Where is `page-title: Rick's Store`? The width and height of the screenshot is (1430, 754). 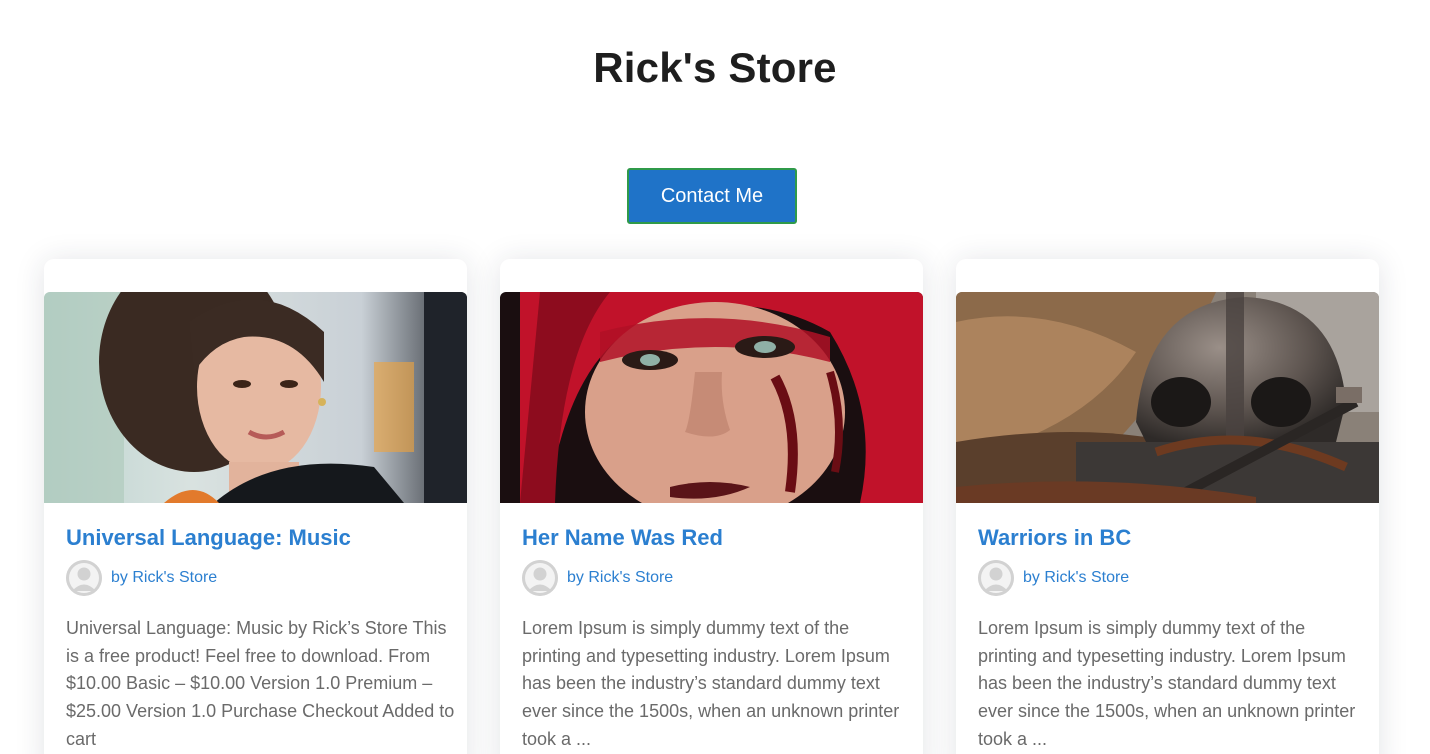 page-title: Rick's Store is located at coordinates (715, 67).